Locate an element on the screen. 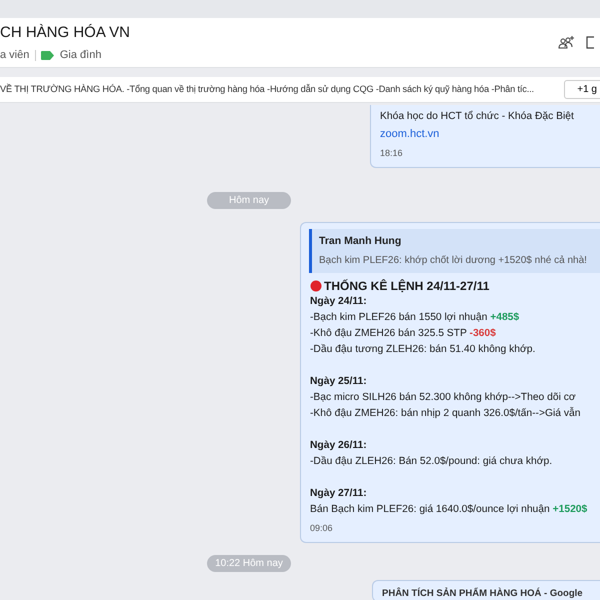  day-heading: Ngày 26/11: is located at coordinates (339, 446).